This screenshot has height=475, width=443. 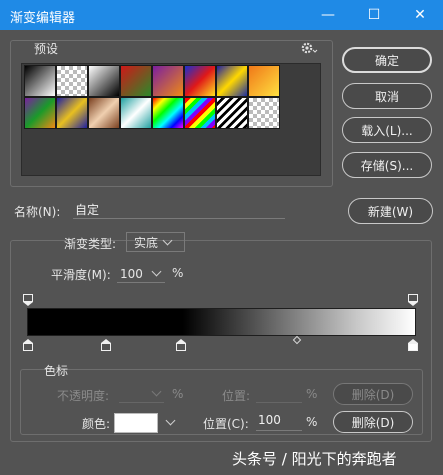 What do you see at coordinates (374, 15) in the screenshot?
I see `maximize-button: ☐` at bounding box center [374, 15].